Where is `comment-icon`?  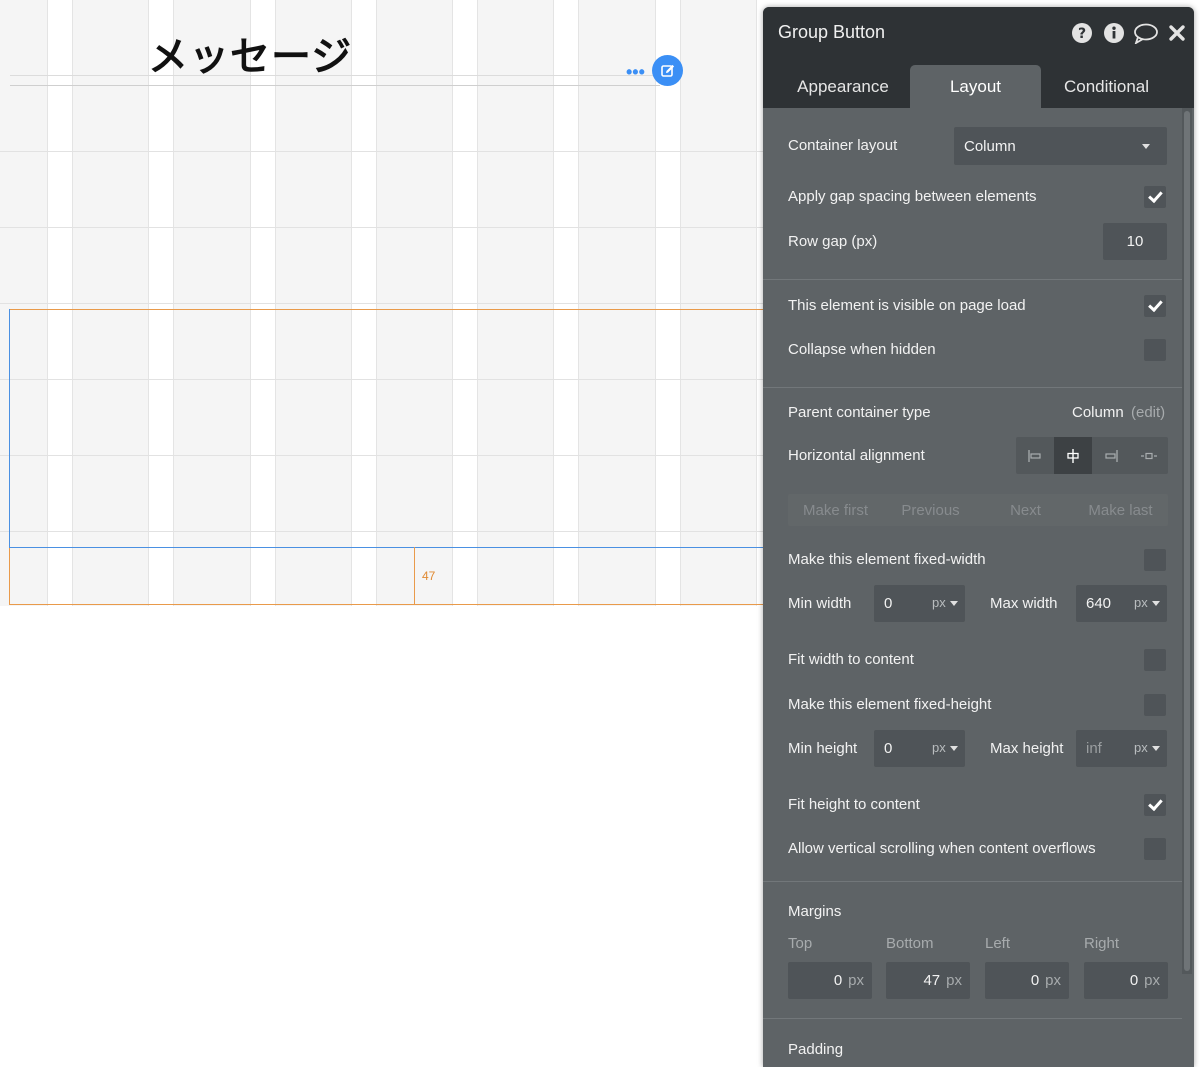 comment-icon is located at coordinates (1146, 33).